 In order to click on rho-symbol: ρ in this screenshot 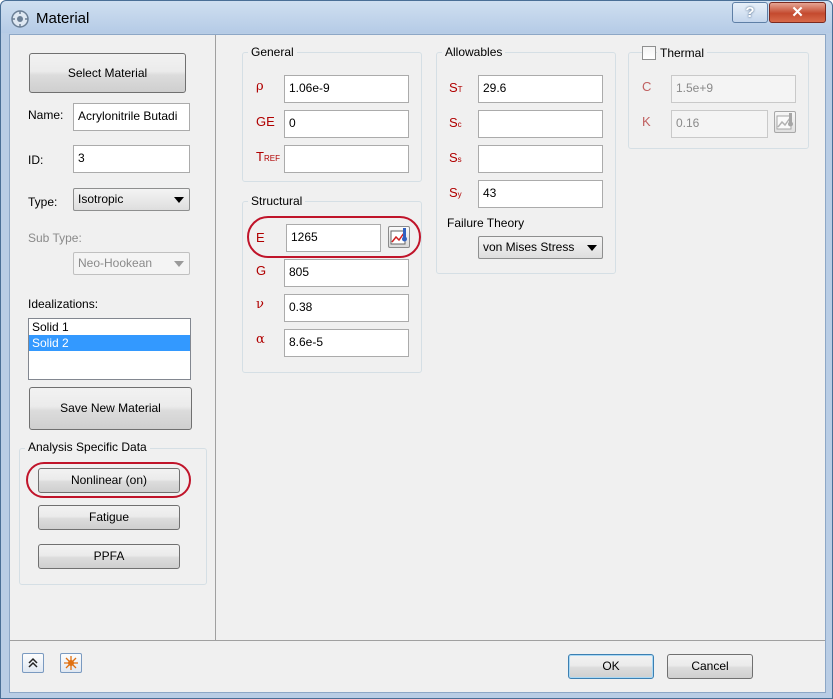, I will do `click(260, 86)`.